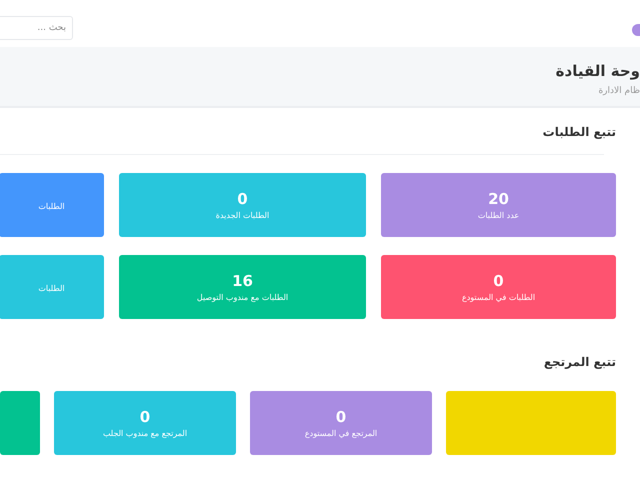 This screenshot has width=640, height=480. What do you see at coordinates (498, 199) in the screenshot?
I see `stat-value: 20` at bounding box center [498, 199].